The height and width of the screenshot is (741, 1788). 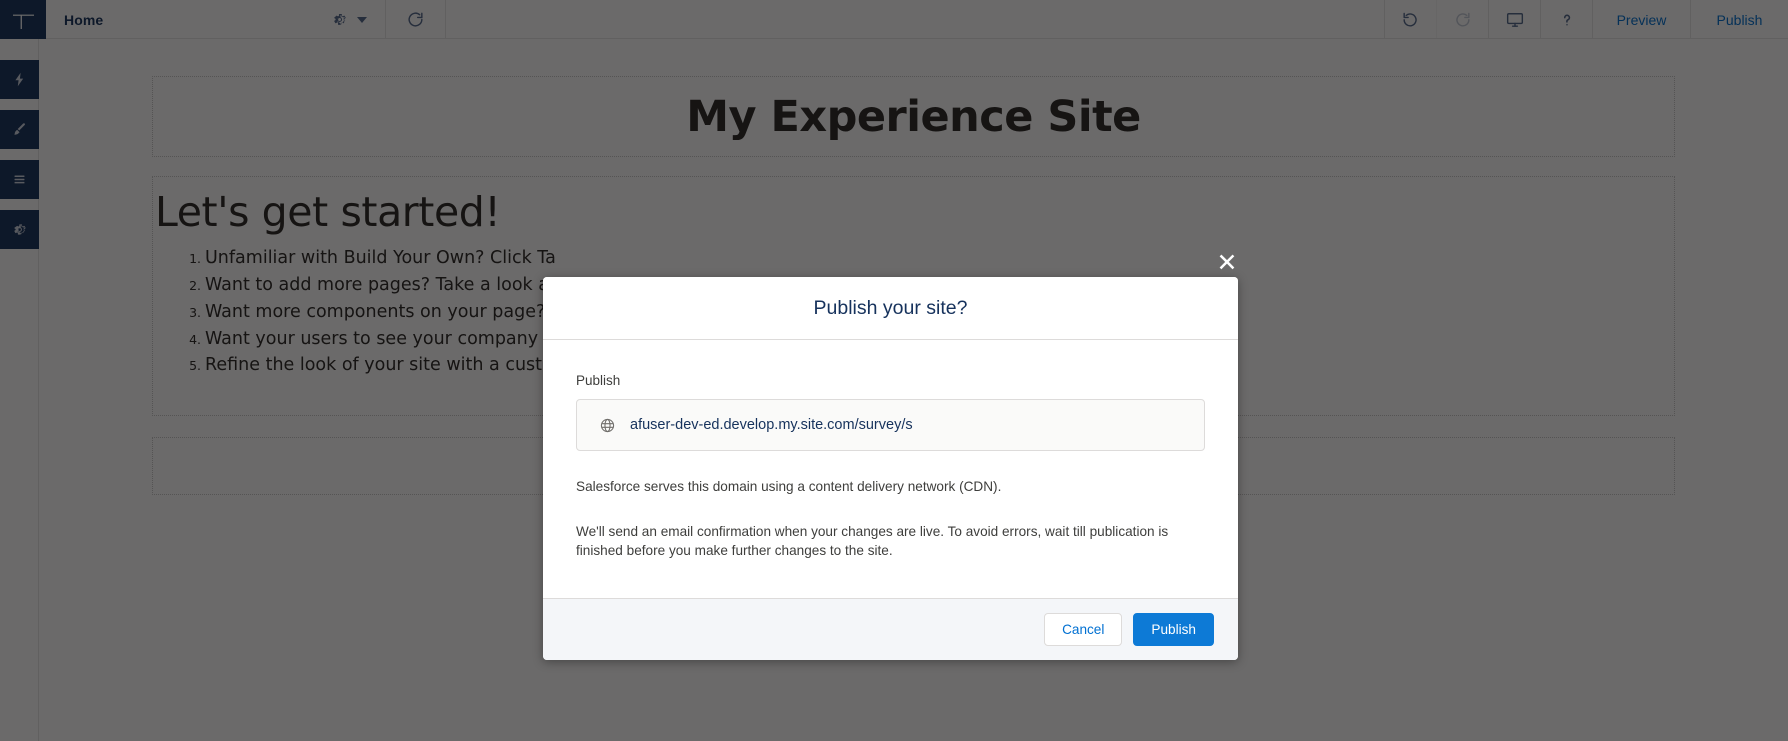 What do you see at coordinates (1173, 629) in the screenshot?
I see `publish-confirm-button: Publish` at bounding box center [1173, 629].